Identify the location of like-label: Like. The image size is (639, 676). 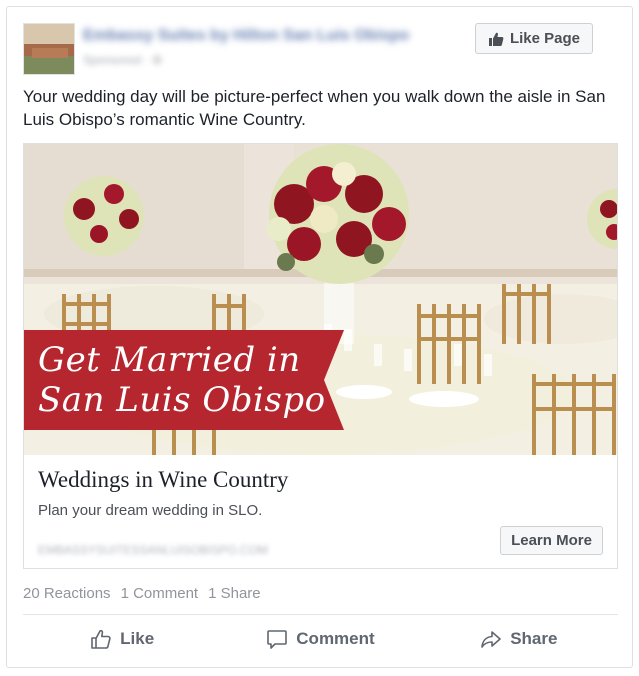
(137, 638).